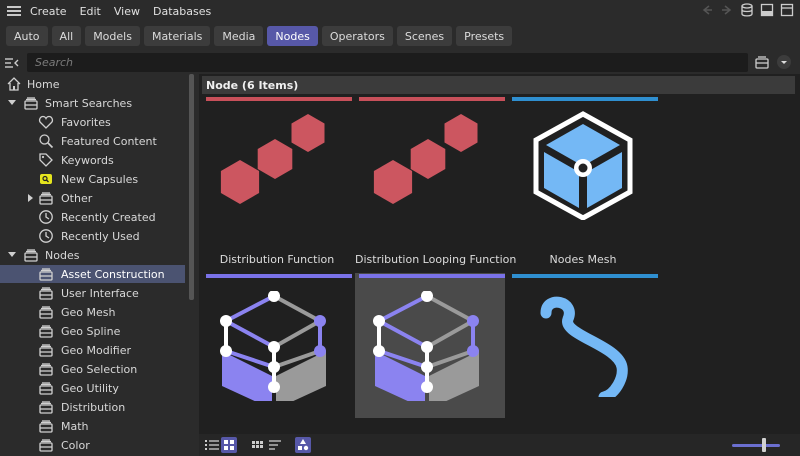 The image size is (800, 456). What do you see at coordinates (112, 36) in the screenshot?
I see `filter-chip-models: Models` at bounding box center [112, 36].